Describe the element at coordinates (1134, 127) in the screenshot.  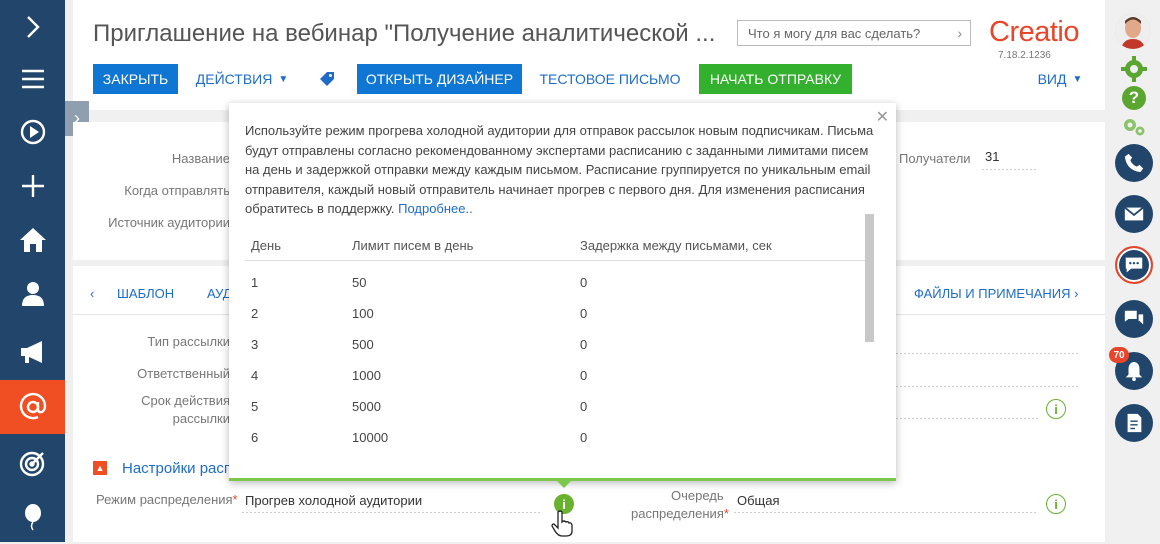
I see `small-gears-icon` at that location.